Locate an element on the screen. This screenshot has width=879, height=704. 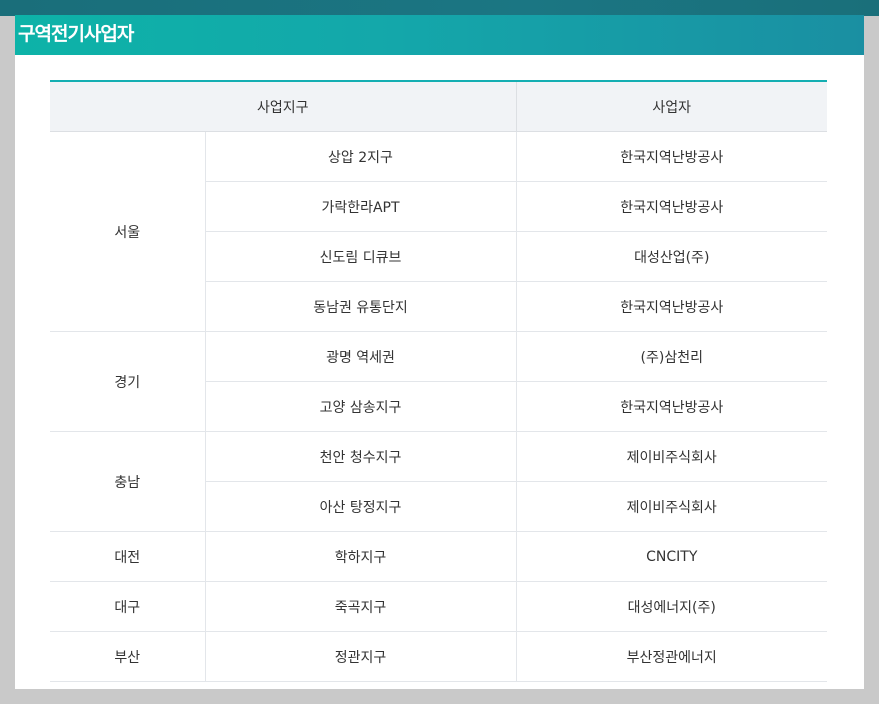
region-cell: 부산 is located at coordinates (128, 656).